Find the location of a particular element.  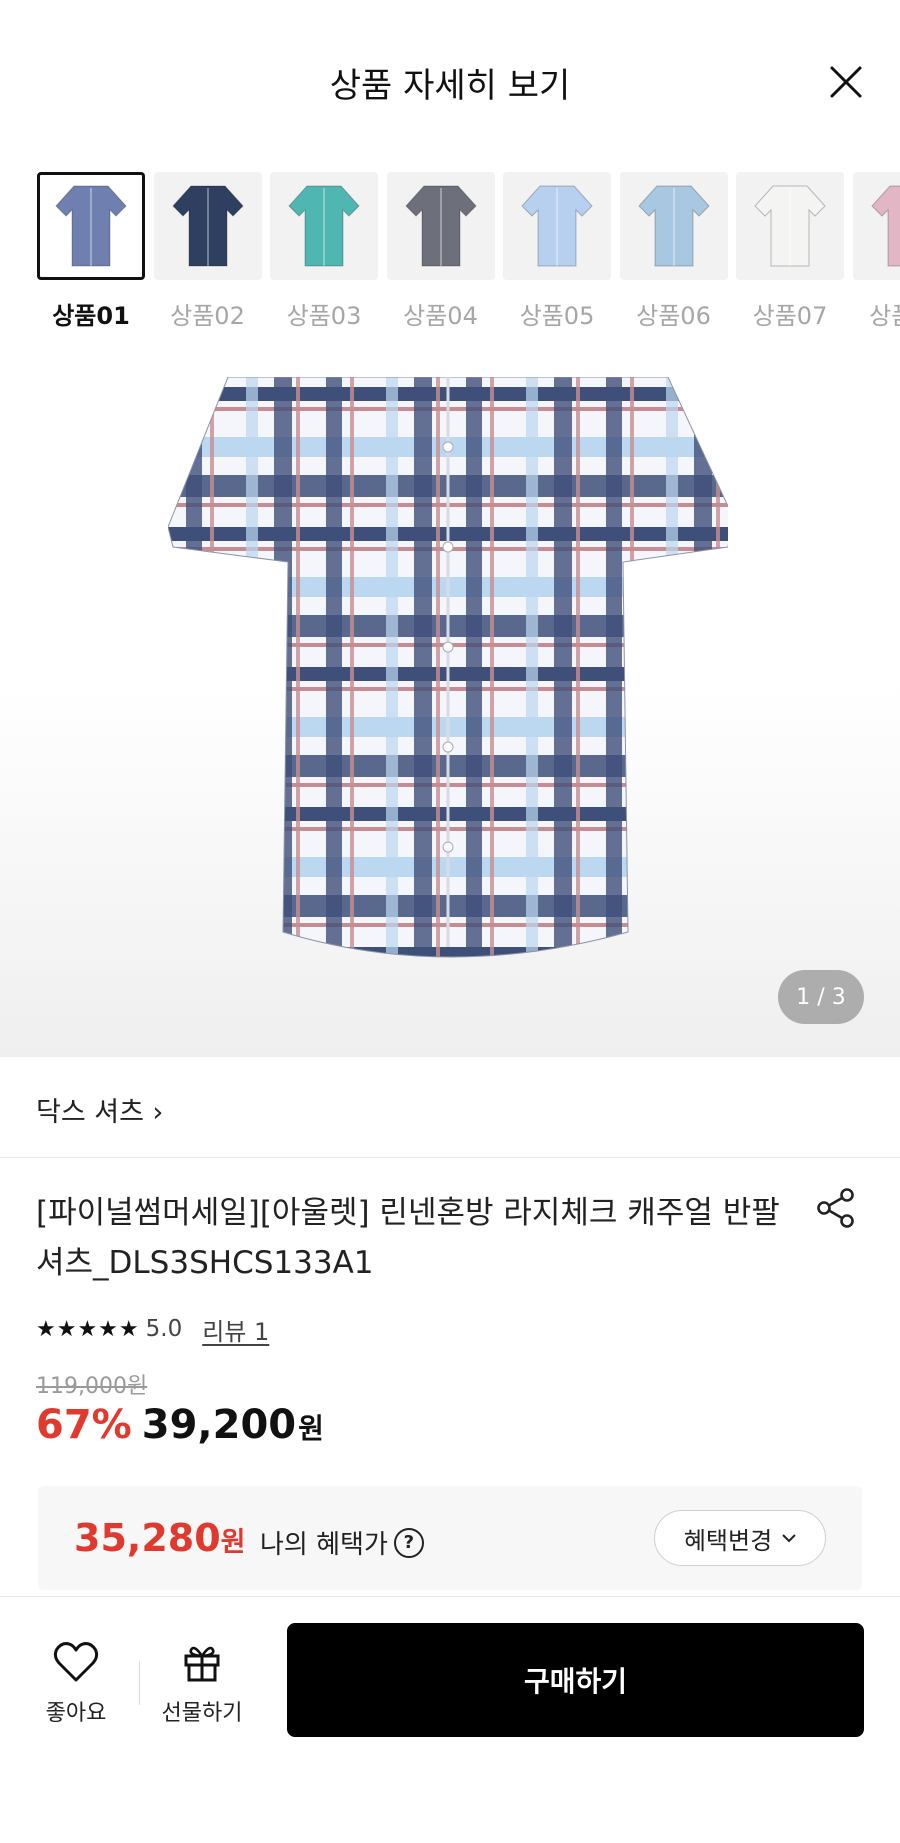

product-thumbnail-list: 상품01 상품02 상품03 상품04 상품05 상품06 상품07 상품08 is located at coordinates (450, 252).